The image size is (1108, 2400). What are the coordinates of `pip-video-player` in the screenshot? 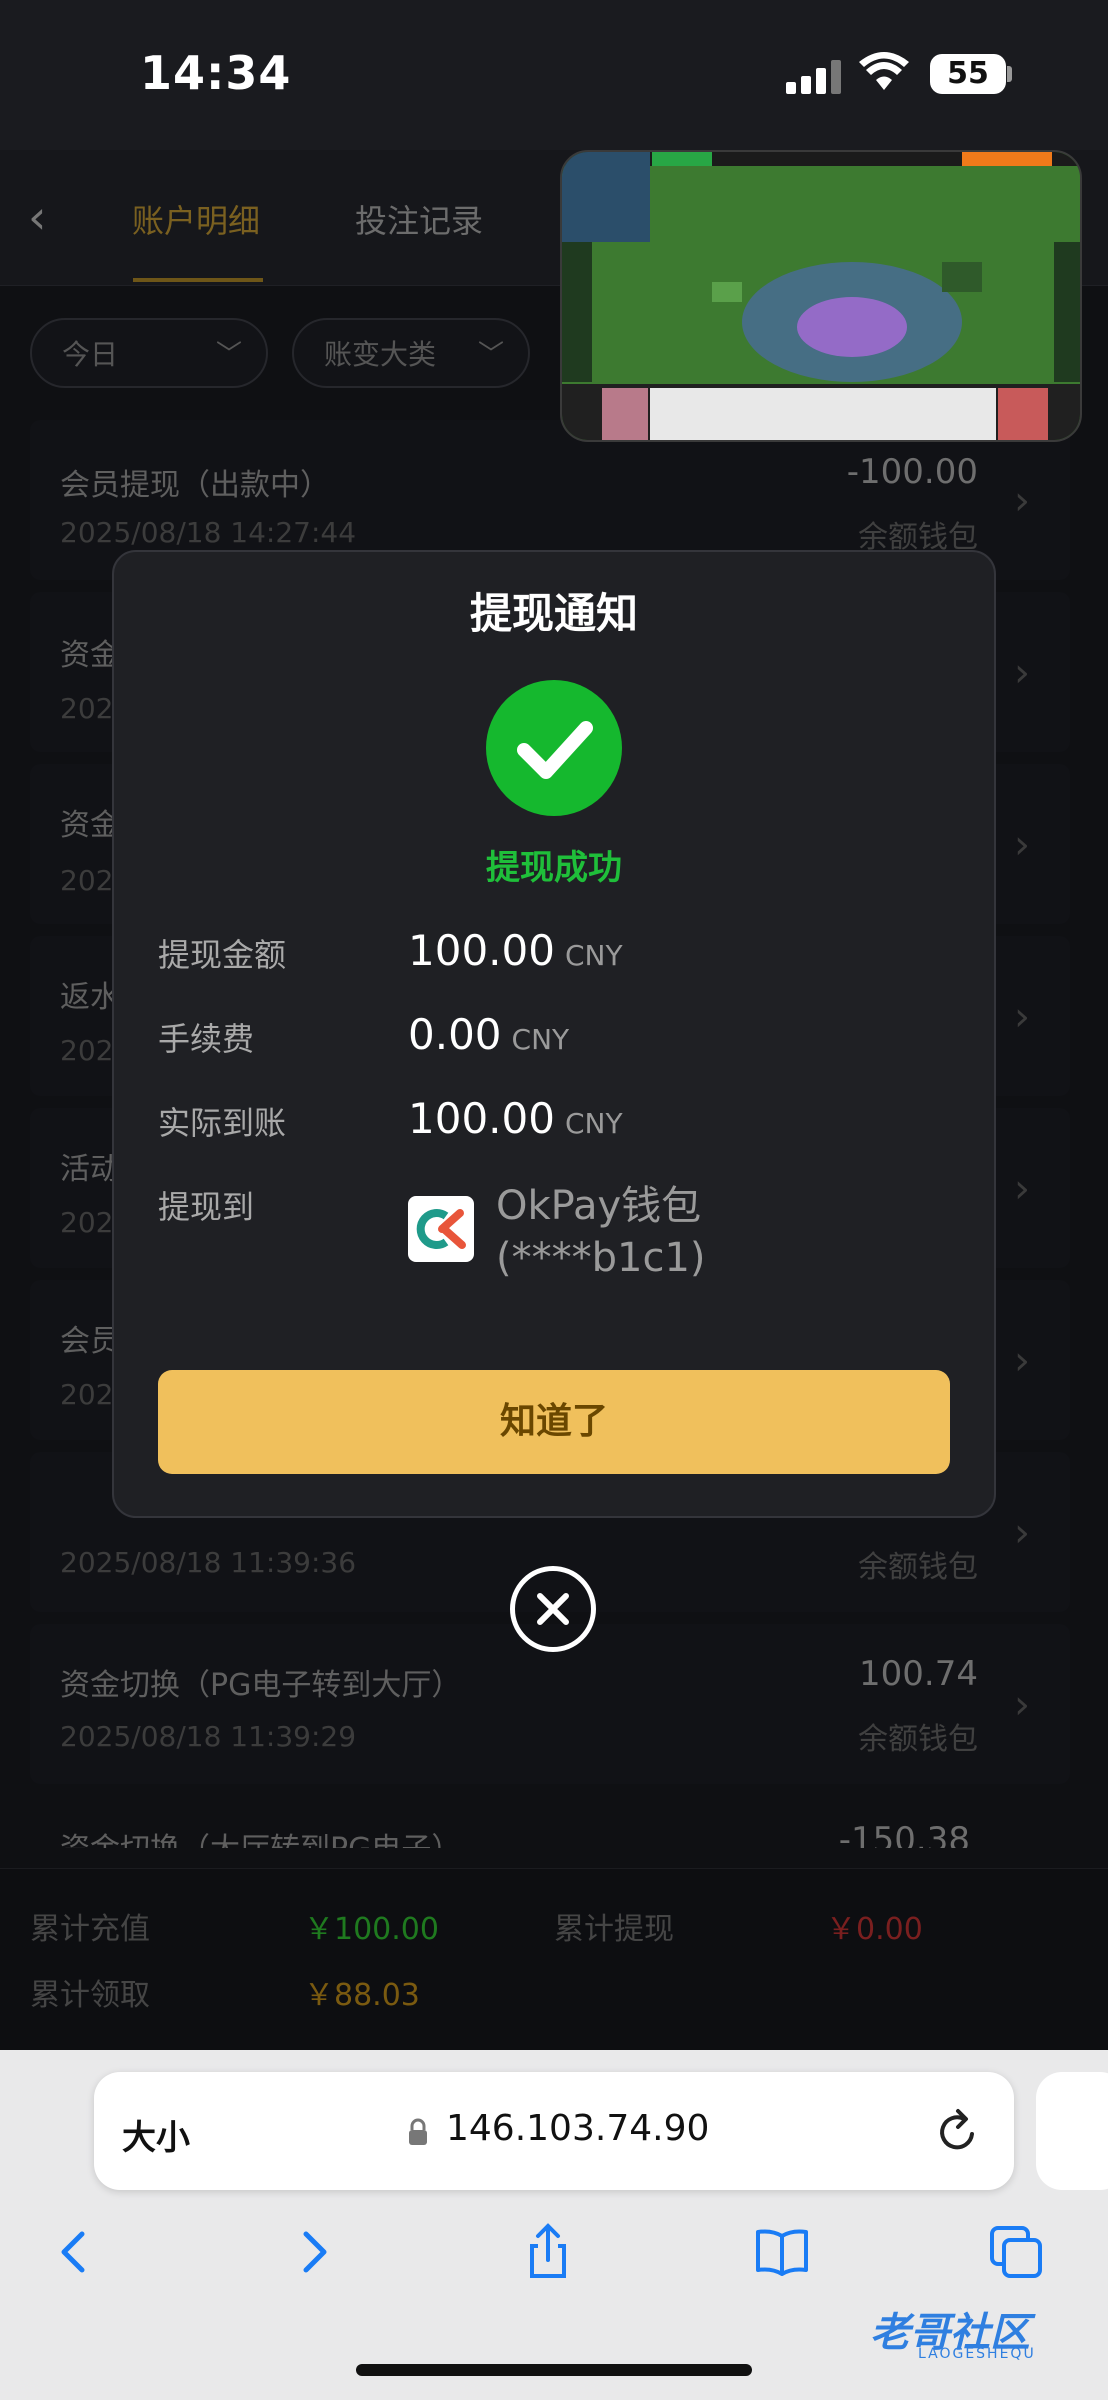 It's located at (821, 296).